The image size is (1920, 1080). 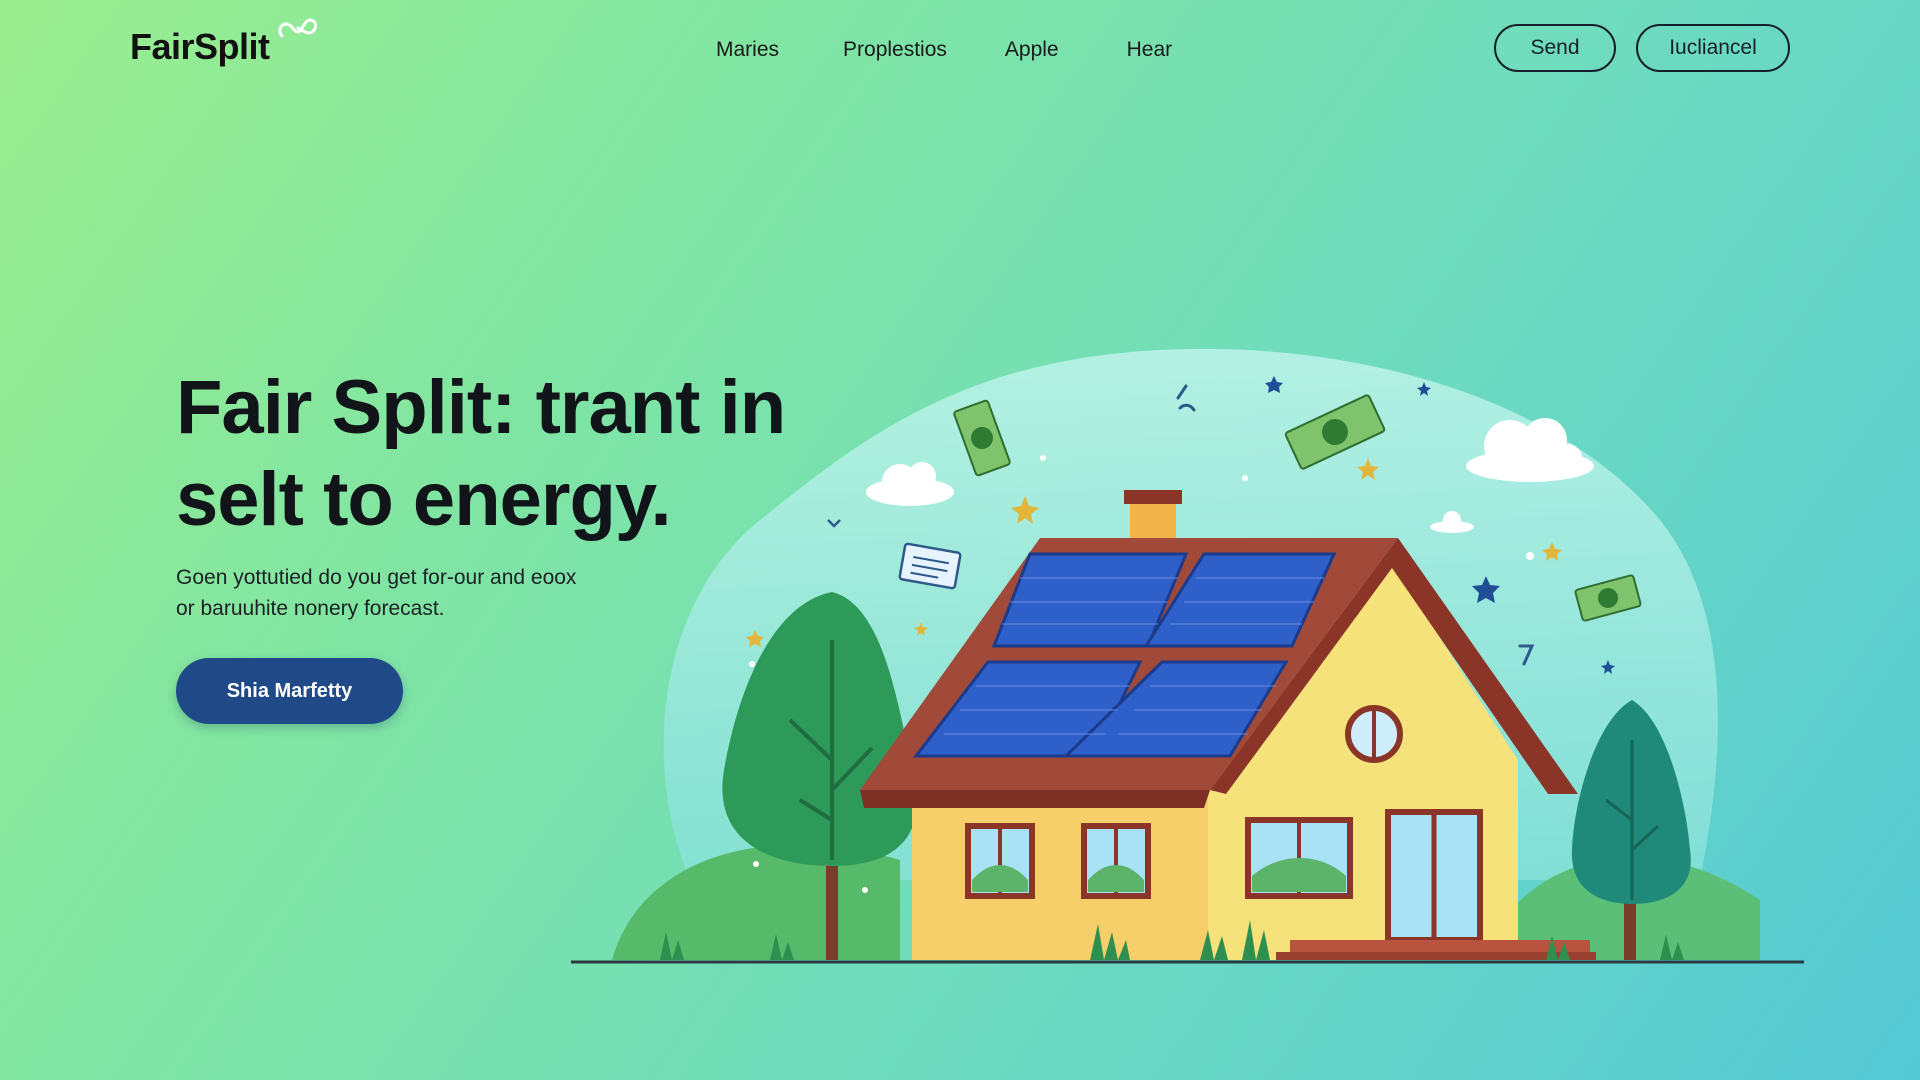 I want to click on brand-logo: FairSplit, so click(x=225, y=43).